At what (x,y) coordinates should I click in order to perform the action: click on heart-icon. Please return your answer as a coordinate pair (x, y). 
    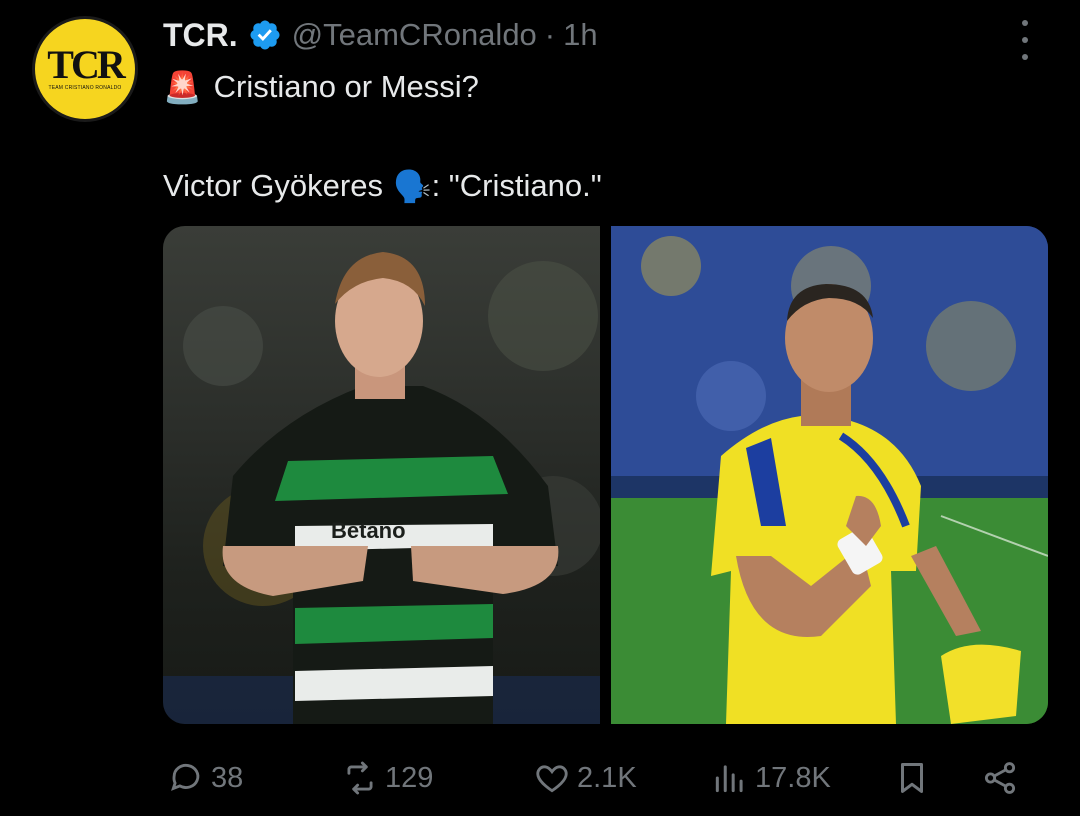
    Looking at the image, I should click on (552, 779).